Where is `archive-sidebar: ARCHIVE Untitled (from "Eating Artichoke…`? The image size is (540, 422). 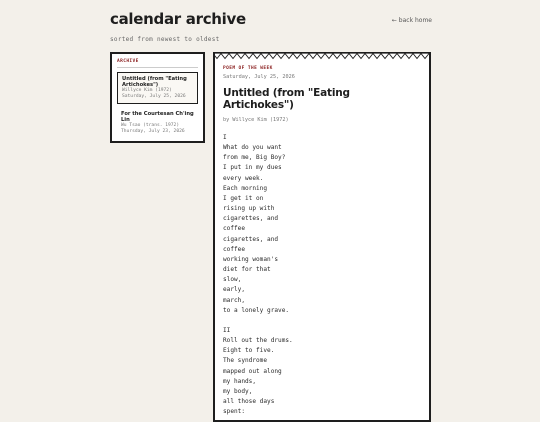
archive-sidebar: ARCHIVE Untitled (from "Eating Artichoke… is located at coordinates (157, 97).